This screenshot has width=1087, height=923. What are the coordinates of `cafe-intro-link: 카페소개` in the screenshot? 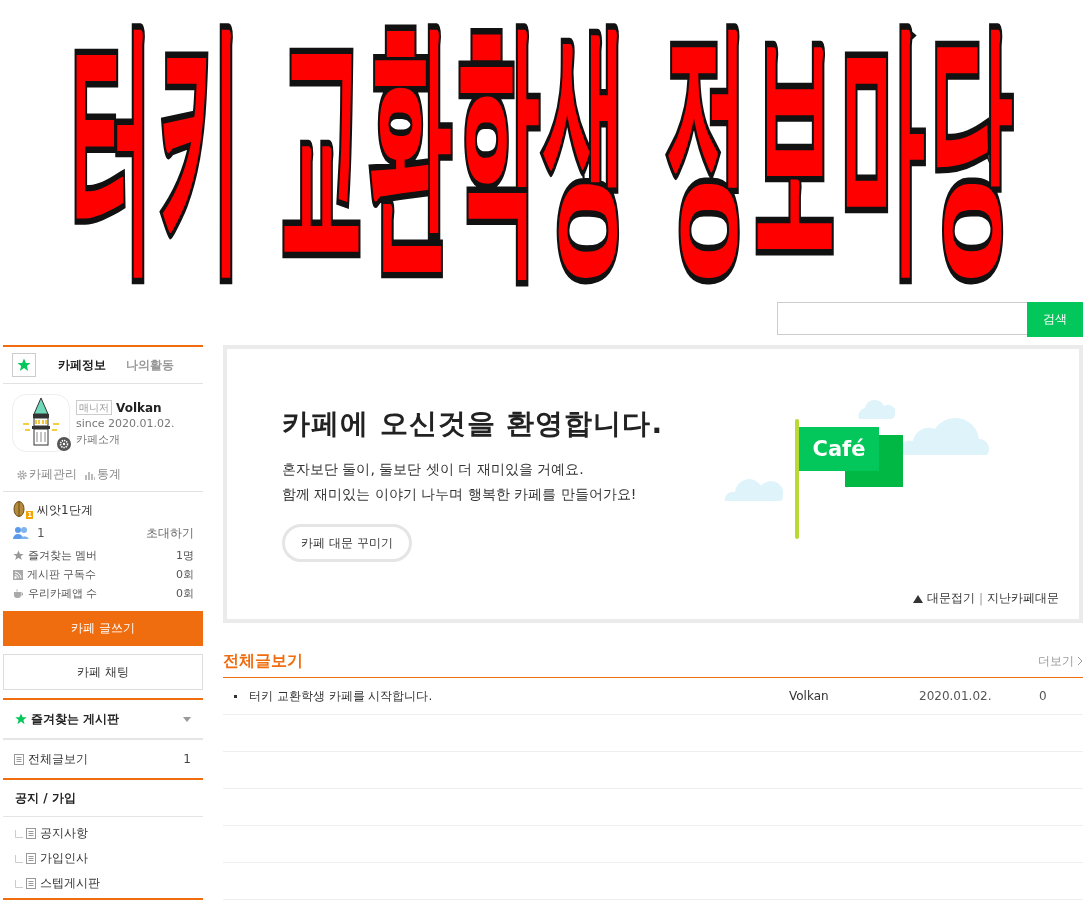 It's located at (125, 439).